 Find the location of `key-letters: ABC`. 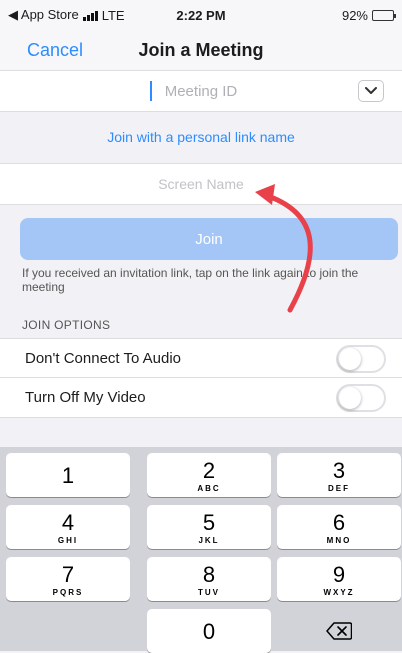

key-letters: ABC is located at coordinates (209, 488).